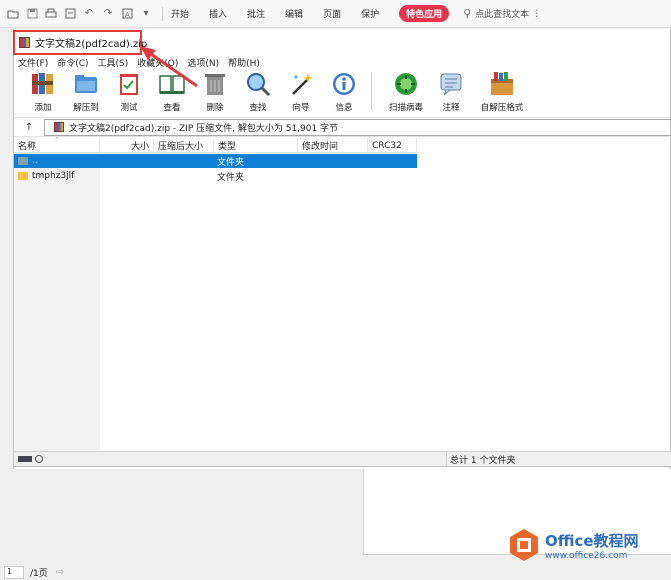 This screenshot has width=671, height=580. What do you see at coordinates (592, 540) in the screenshot?
I see `watermark-title: Office教程网` at bounding box center [592, 540].